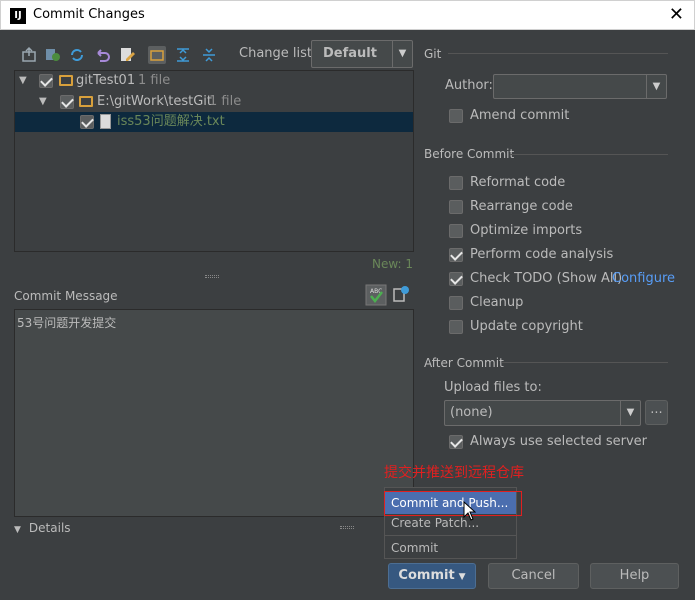 Image resolution: width=695 pixels, height=600 pixels. I want to click on commit-history-icon, so click(401, 294).